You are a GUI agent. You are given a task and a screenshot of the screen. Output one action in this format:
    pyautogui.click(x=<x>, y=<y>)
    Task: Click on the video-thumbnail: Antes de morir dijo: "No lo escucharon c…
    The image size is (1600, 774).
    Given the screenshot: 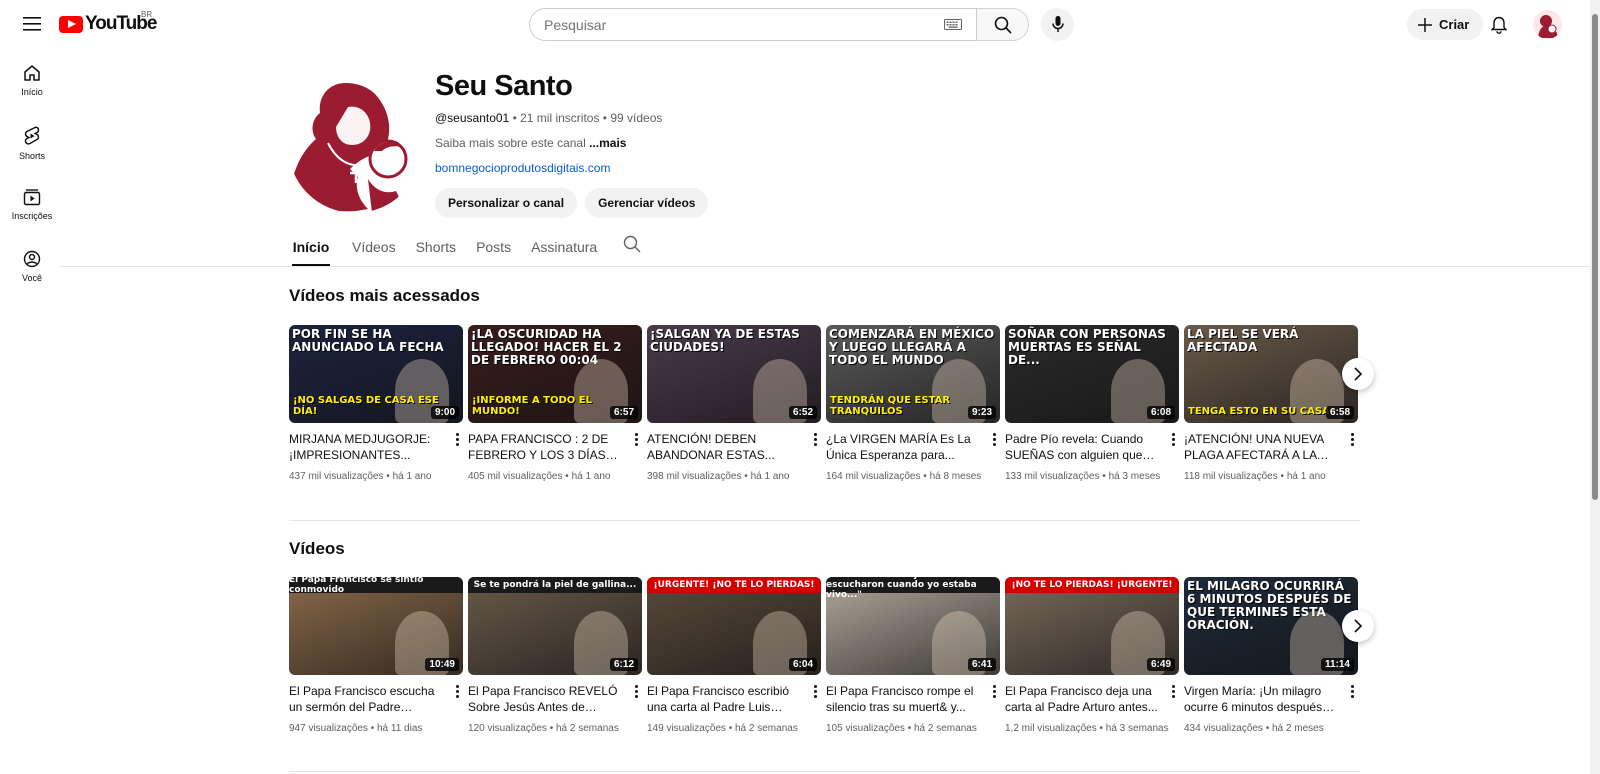 What is the action you would take?
    pyautogui.click(x=913, y=626)
    